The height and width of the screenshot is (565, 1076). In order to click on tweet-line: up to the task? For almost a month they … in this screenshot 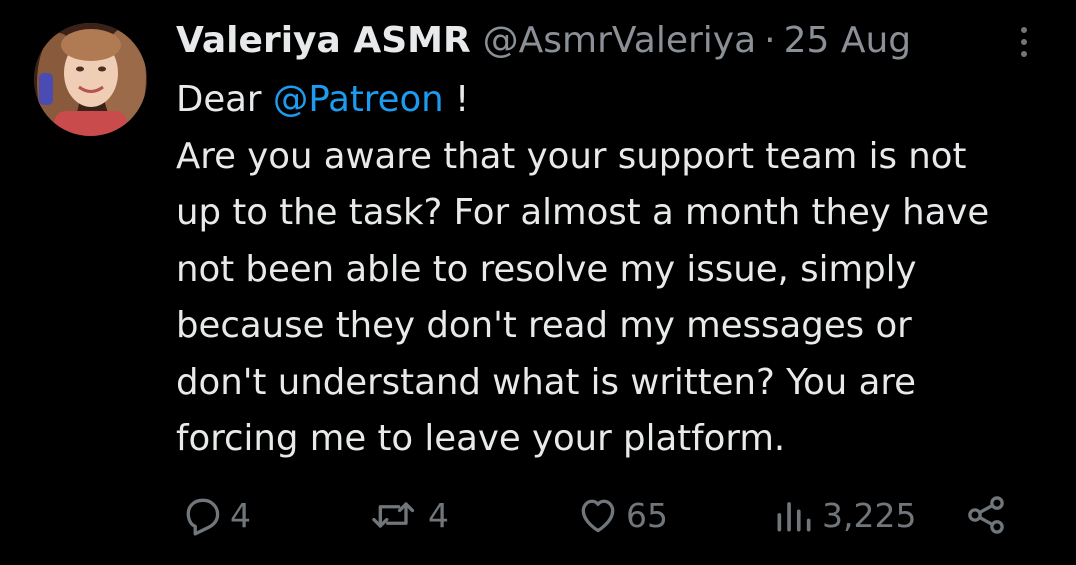, I will do `click(583, 212)`.